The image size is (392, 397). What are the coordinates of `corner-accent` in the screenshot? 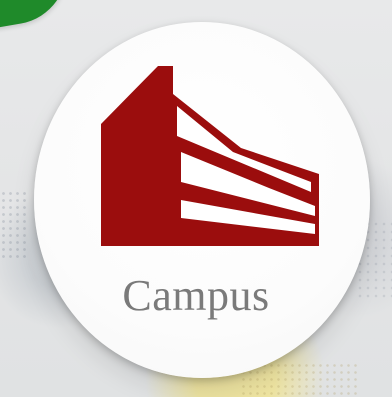 It's located at (38, 17).